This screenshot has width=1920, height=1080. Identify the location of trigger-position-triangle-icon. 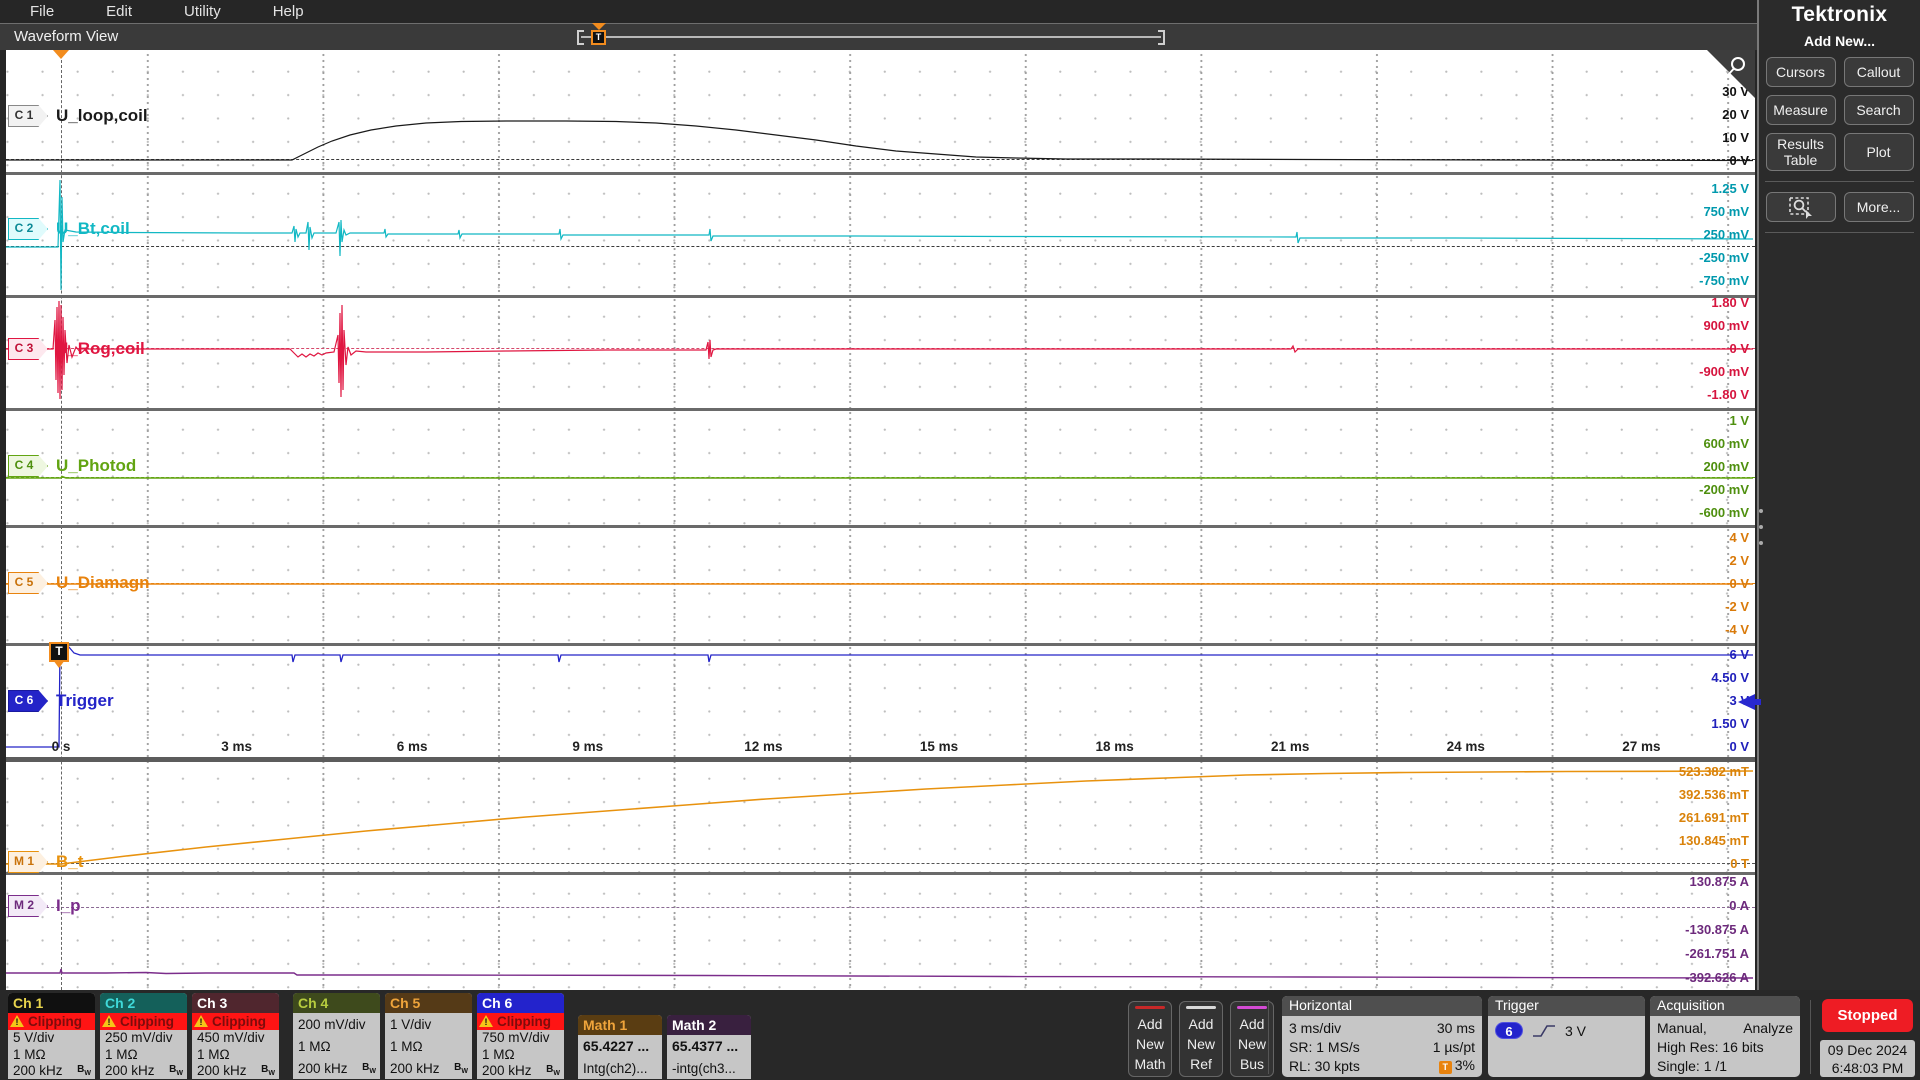
(61, 54).